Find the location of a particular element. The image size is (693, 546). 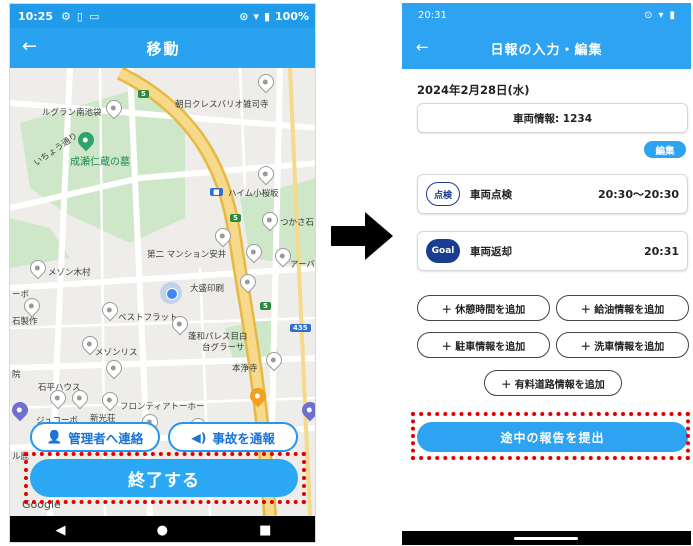

task-card-inspection: 点検 車両点検 20:30〜20:30 is located at coordinates (552, 194).